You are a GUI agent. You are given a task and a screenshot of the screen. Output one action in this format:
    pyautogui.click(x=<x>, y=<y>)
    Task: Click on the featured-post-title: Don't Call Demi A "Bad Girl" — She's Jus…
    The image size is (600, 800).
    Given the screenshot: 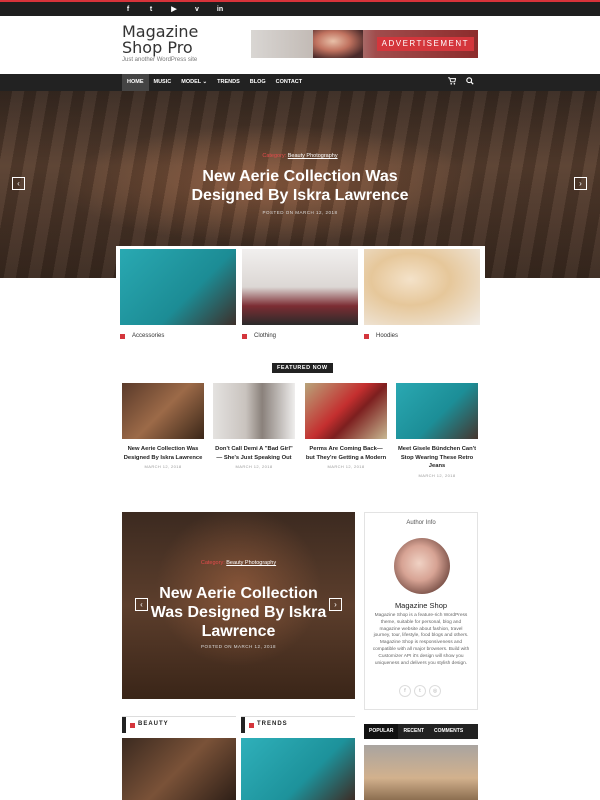 What is the action you would take?
    pyautogui.click(x=254, y=453)
    